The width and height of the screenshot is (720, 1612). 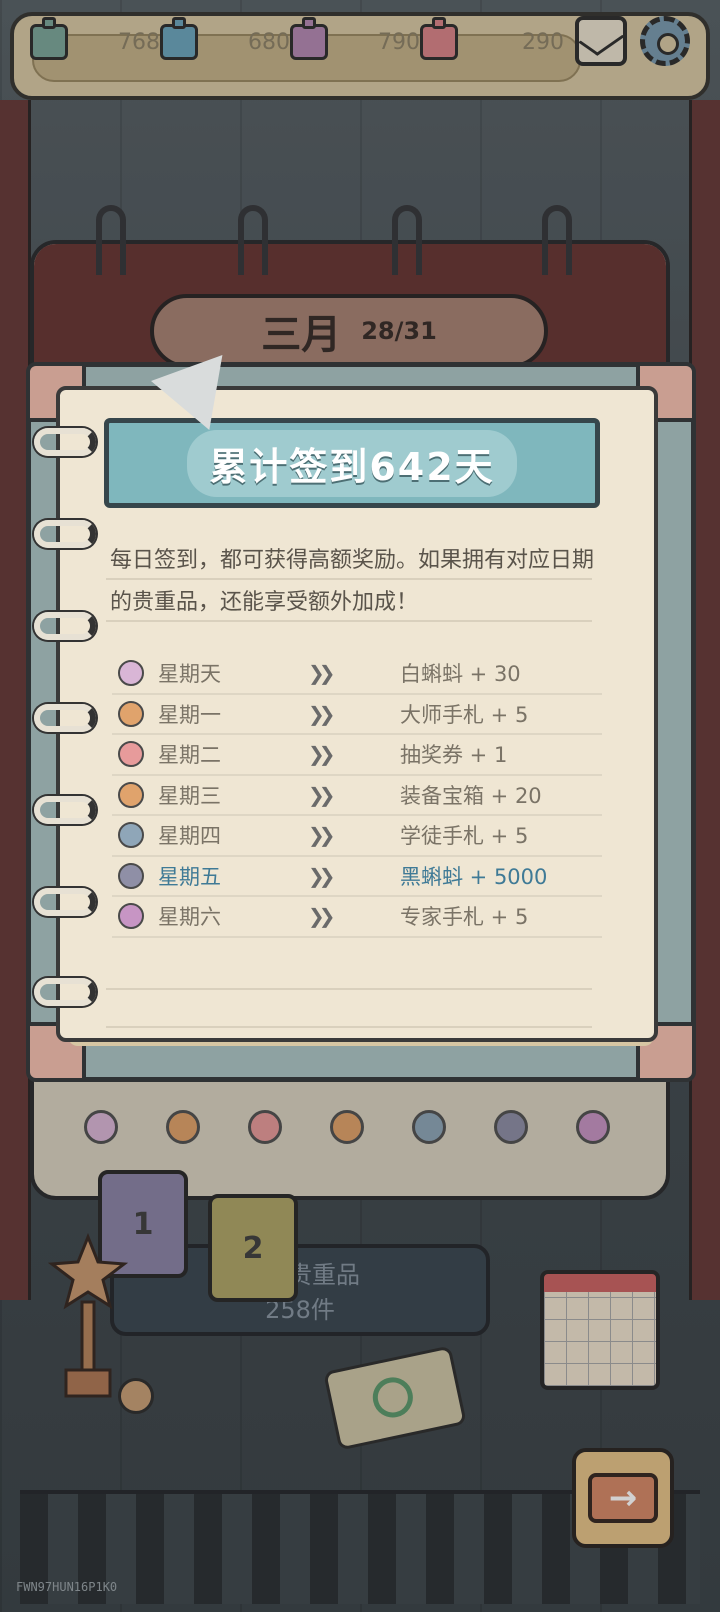 I want to click on reward-label: 学徒手札 + 5, so click(x=464, y=836).